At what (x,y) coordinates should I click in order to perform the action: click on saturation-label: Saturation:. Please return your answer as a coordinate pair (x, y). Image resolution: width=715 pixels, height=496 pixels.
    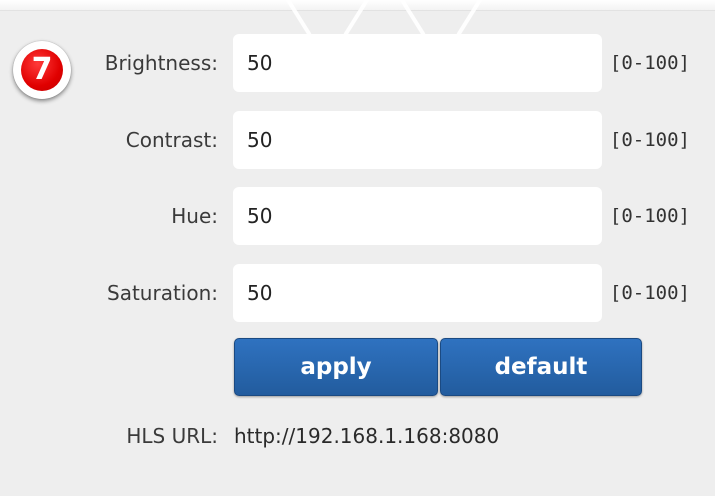
    Looking at the image, I should click on (162, 293).